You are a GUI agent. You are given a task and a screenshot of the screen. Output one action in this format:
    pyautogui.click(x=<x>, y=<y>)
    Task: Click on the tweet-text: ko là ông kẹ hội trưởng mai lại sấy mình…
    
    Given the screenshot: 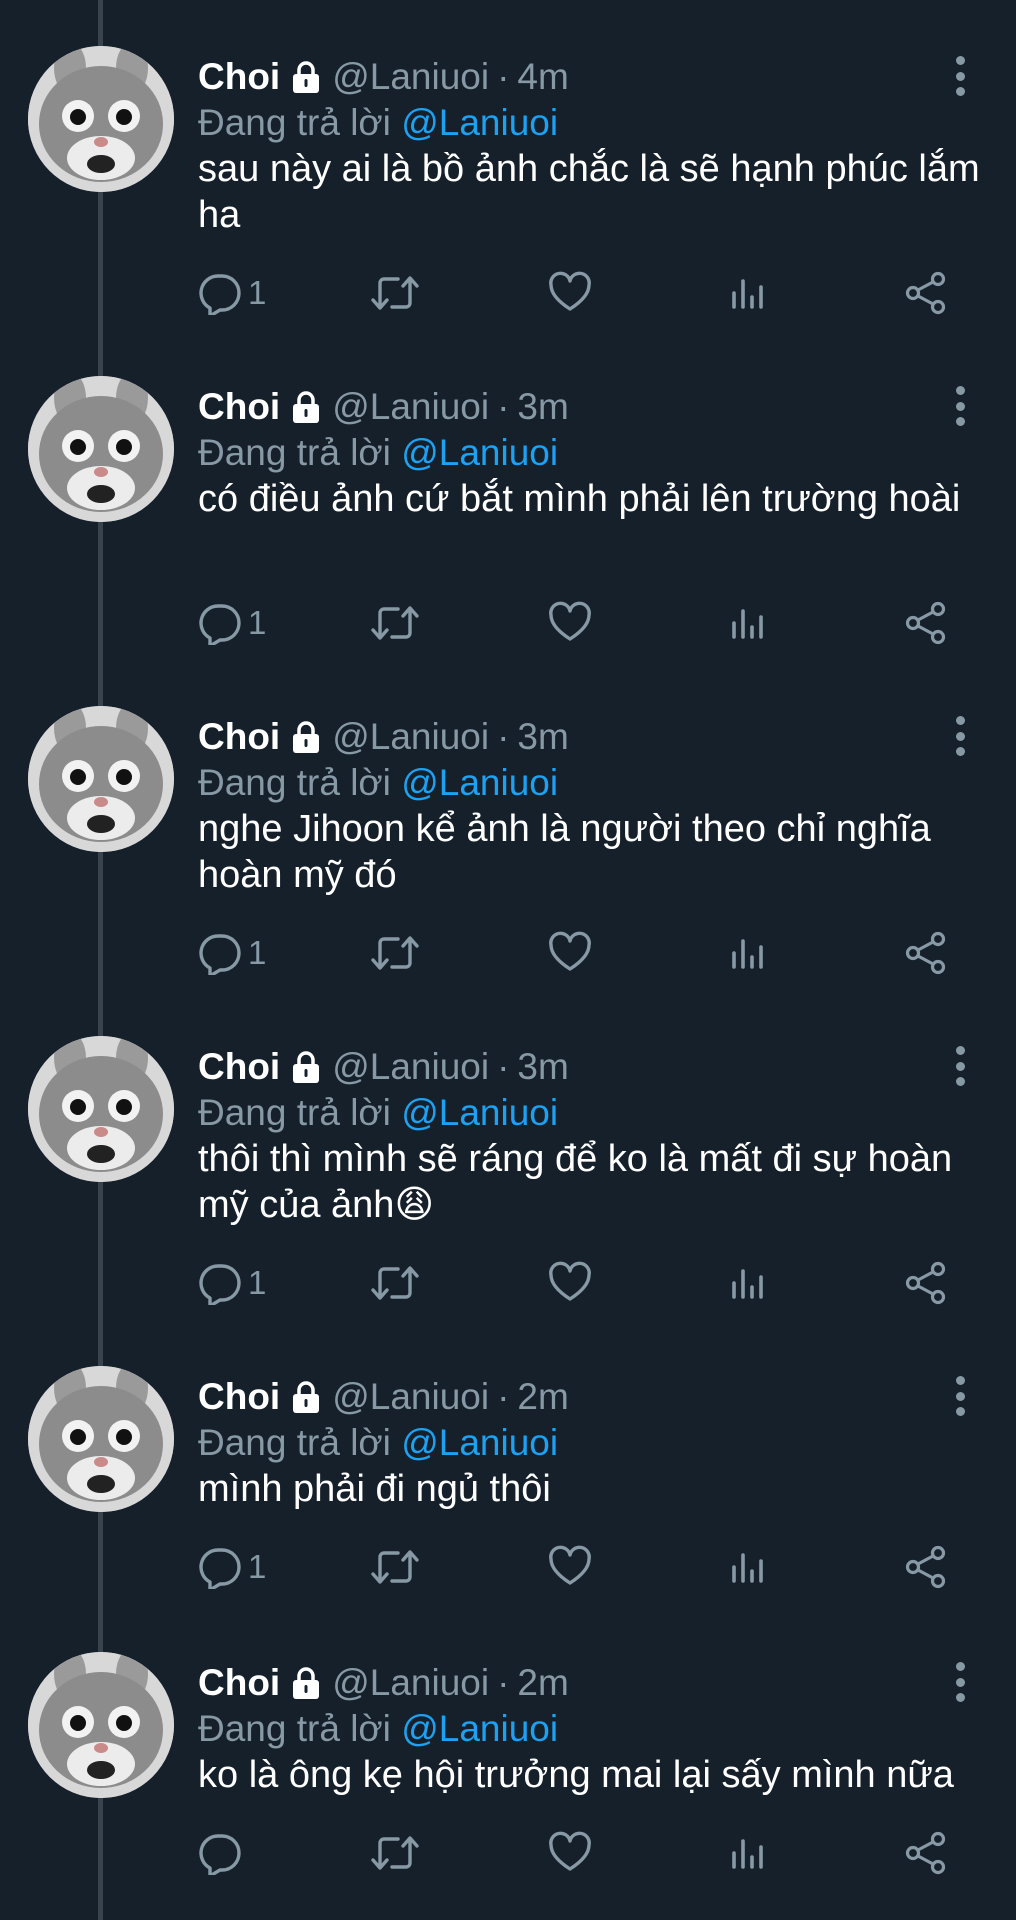 What is the action you would take?
    pyautogui.click(x=576, y=1775)
    